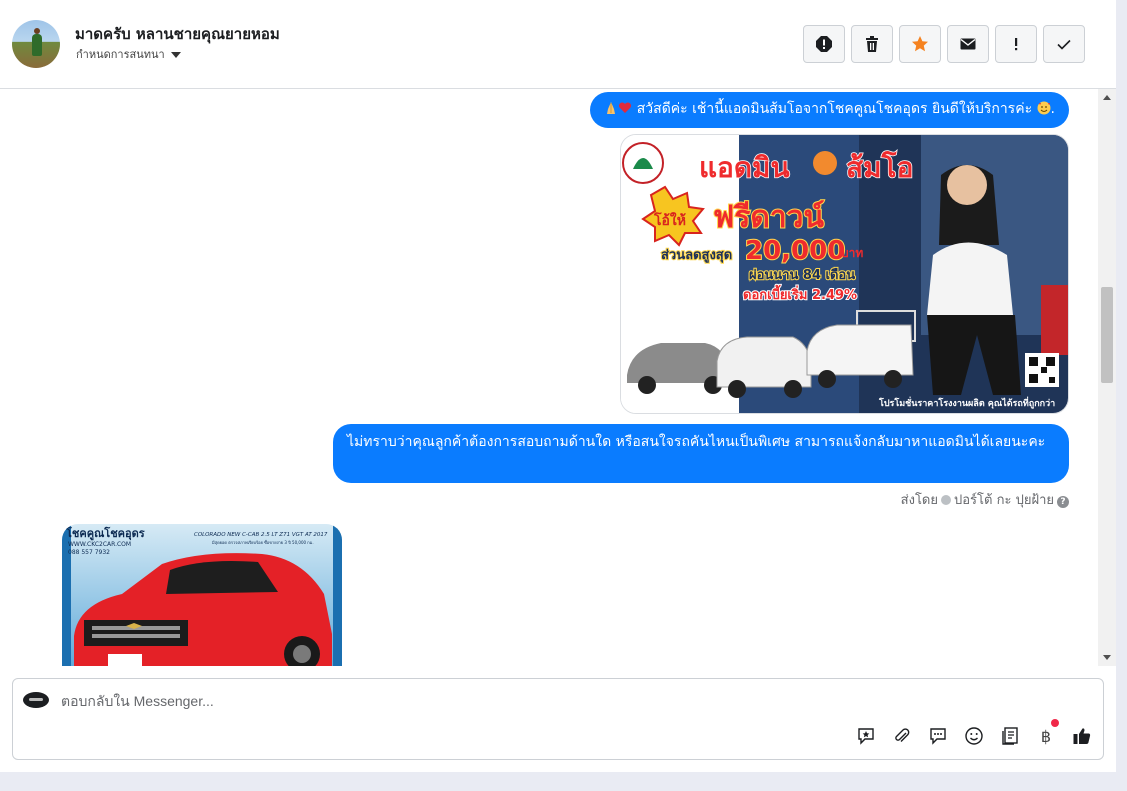 This screenshot has height=791, width=1127. I want to click on sent-by-line: ส่งโดย ปอร์โต้ กะ ปุยฝ้าย?, so click(985, 499).